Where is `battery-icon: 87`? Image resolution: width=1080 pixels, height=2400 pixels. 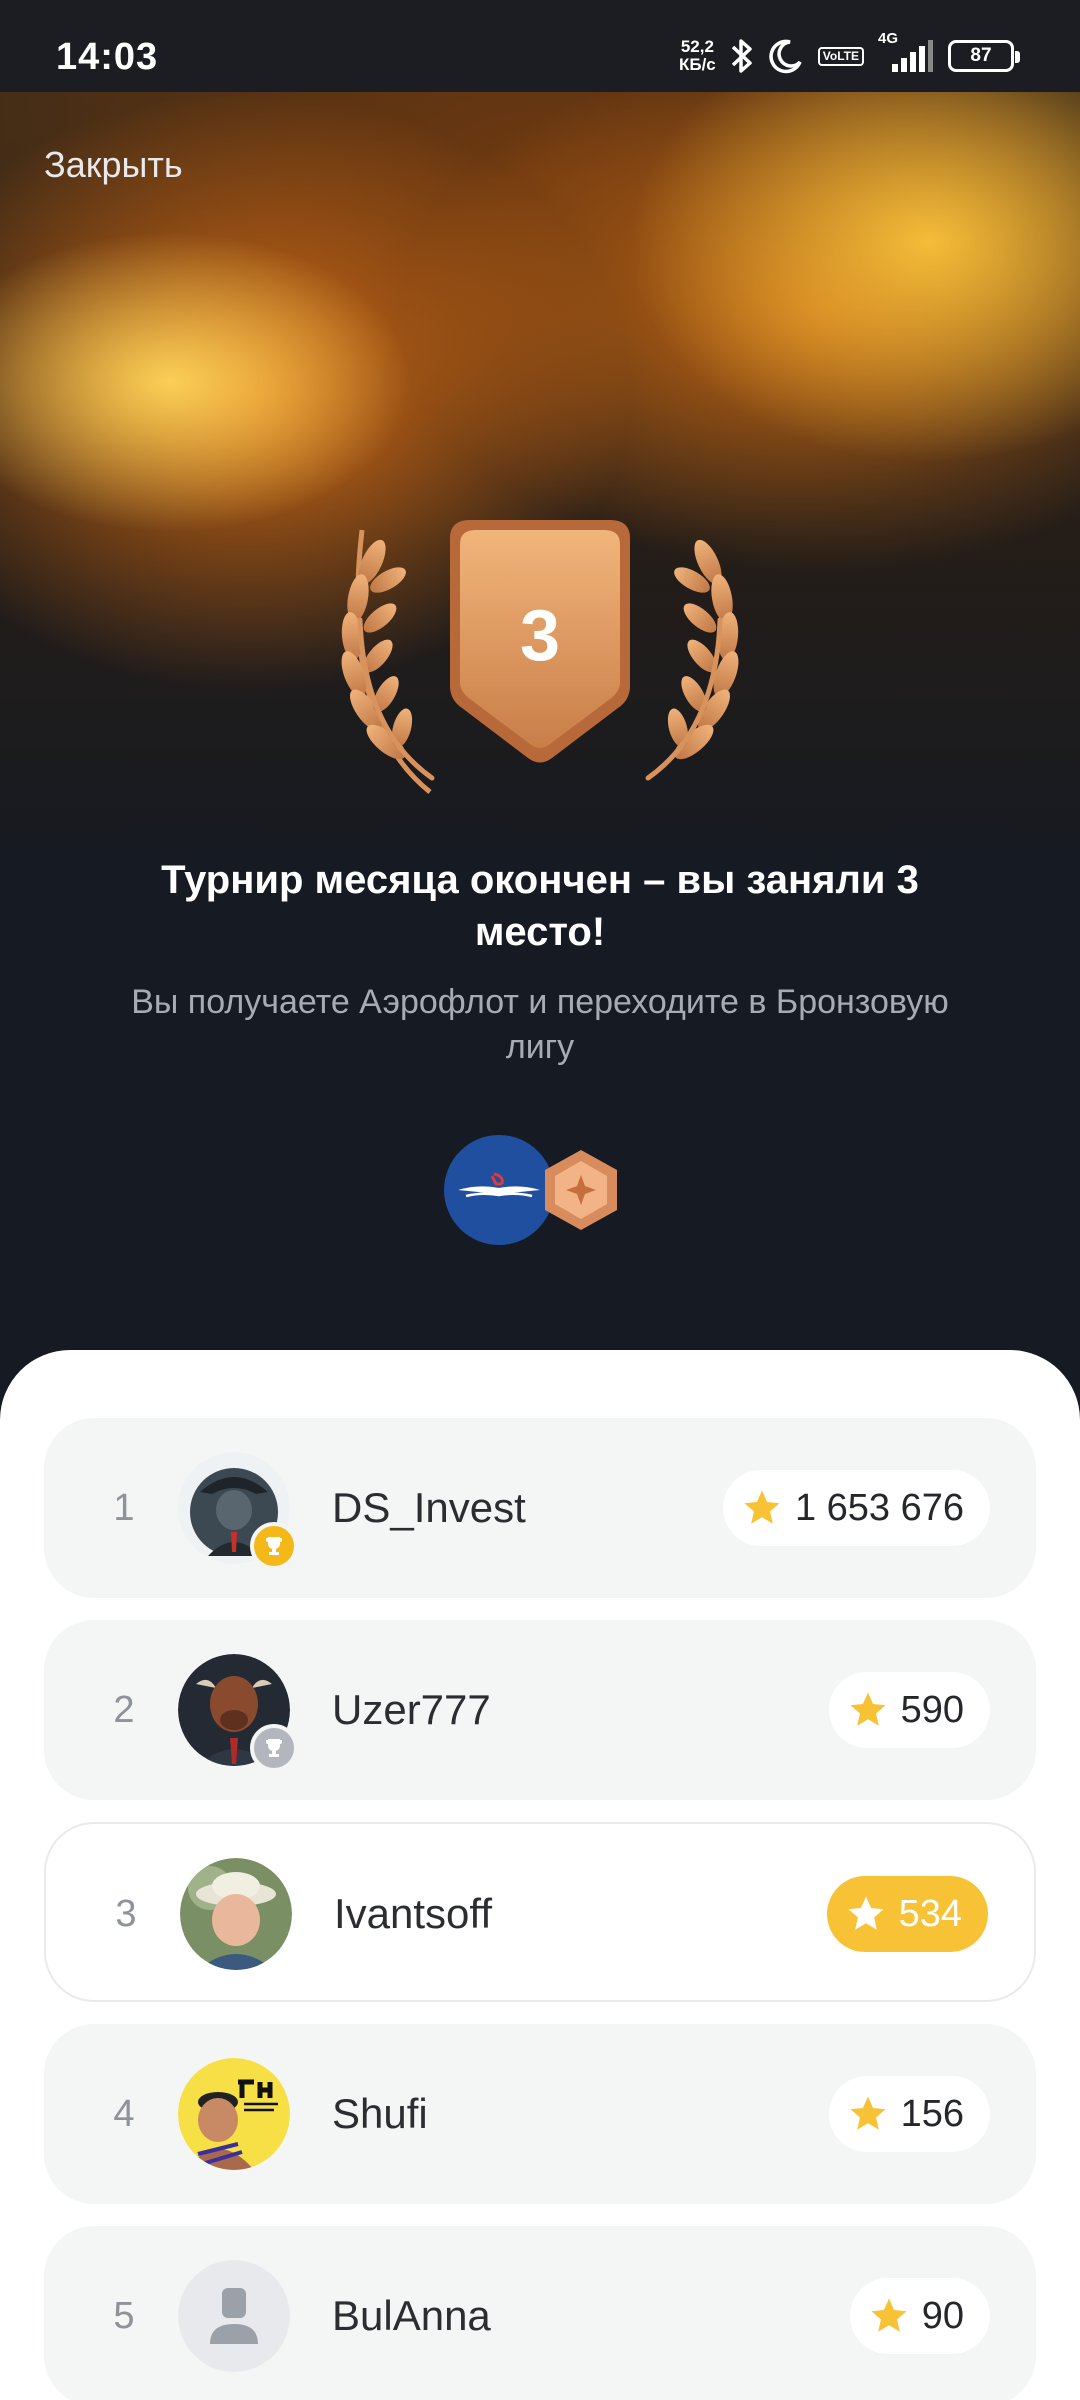
battery-icon: 87 is located at coordinates (984, 56).